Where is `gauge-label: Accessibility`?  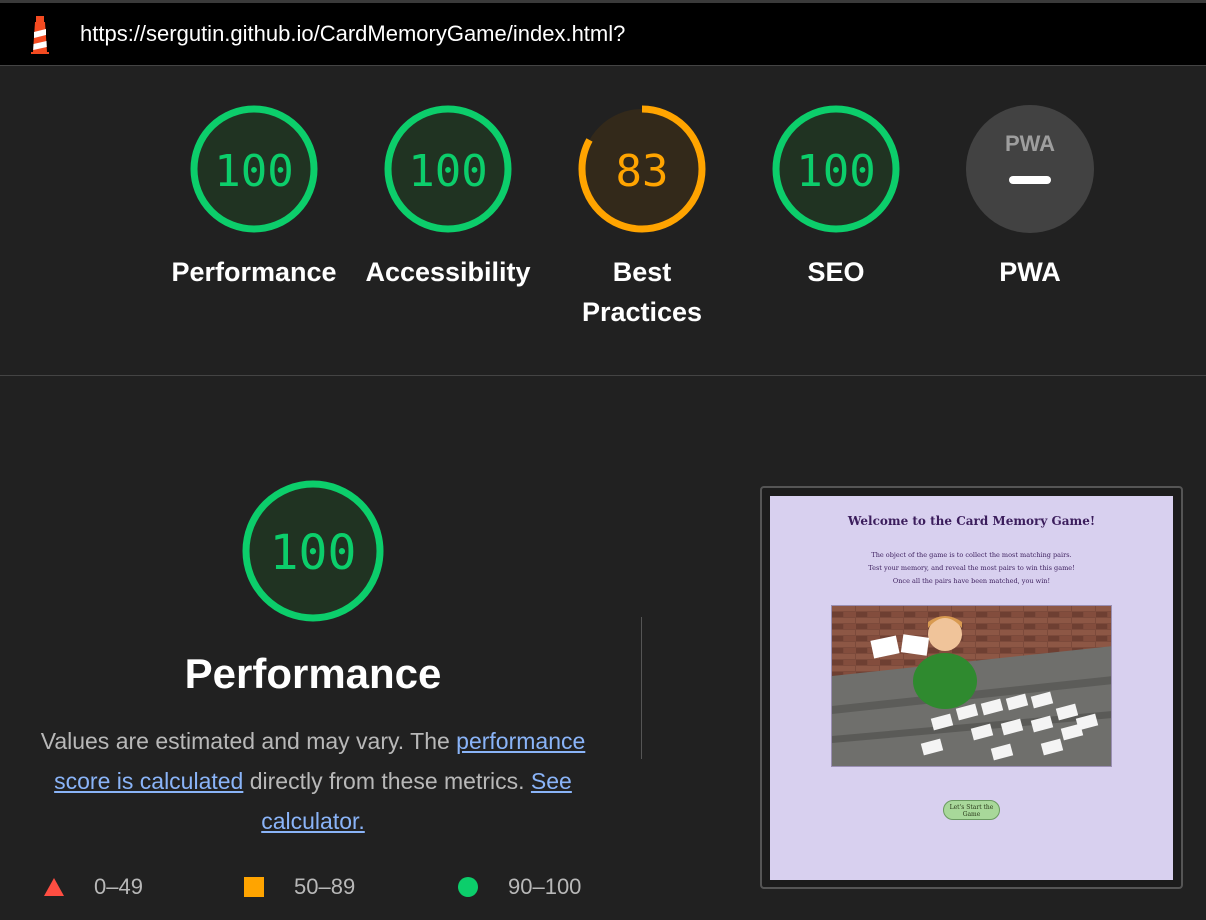
gauge-label: Accessibility is located at coordinates (448, 272).